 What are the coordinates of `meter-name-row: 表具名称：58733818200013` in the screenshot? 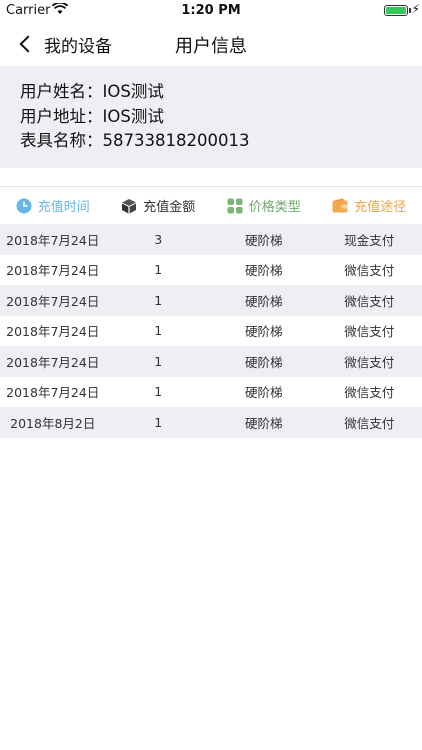 It's located at (211, 141).